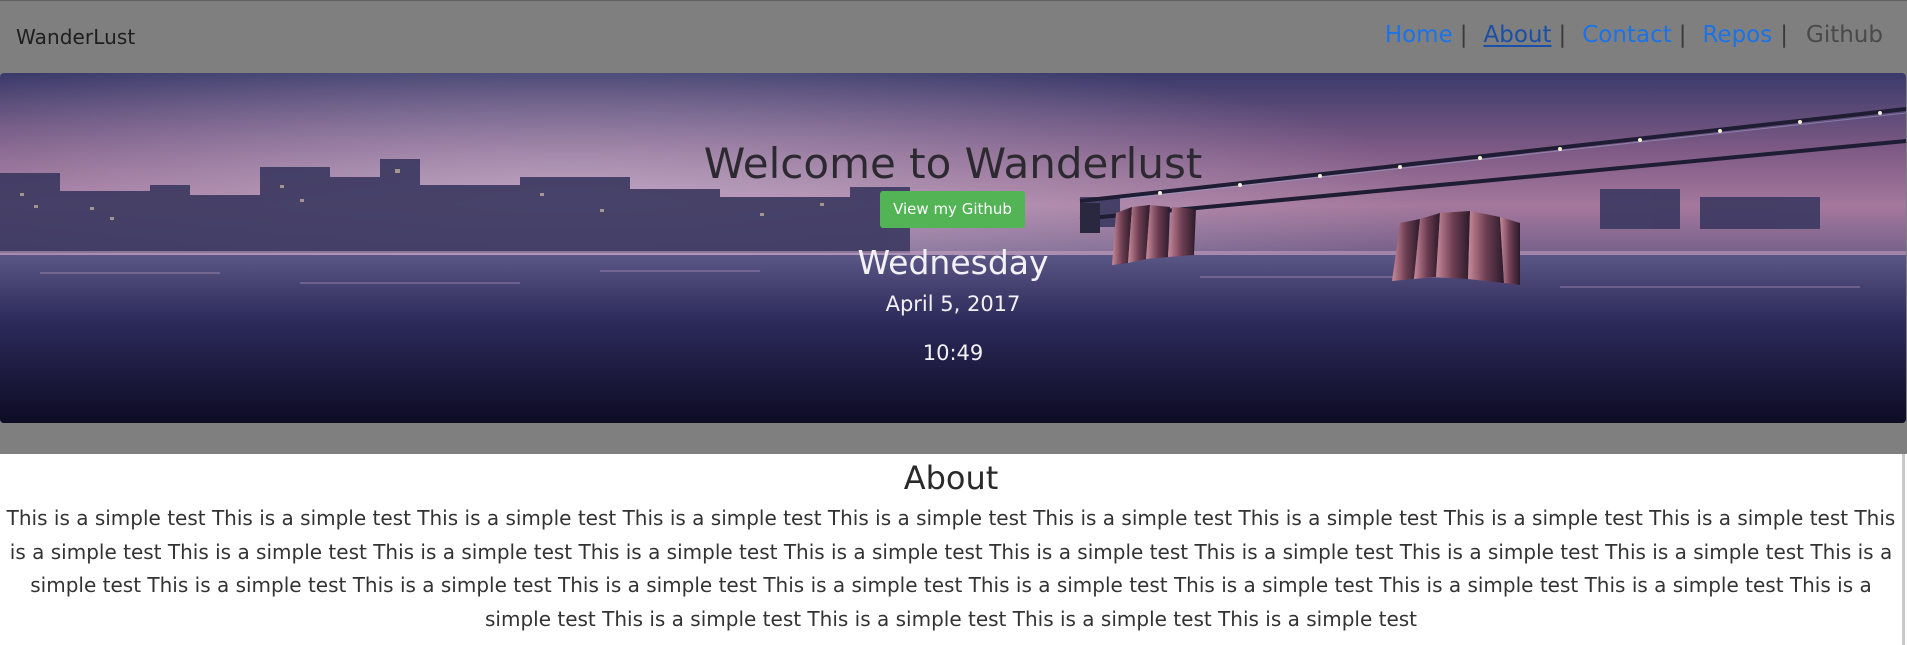 The width and height of the screenshot is (1907, 645). What do you see at coordinates (951, 478) in the screenshot?
I see `about-heading: About` at bounding box center [951, 478].